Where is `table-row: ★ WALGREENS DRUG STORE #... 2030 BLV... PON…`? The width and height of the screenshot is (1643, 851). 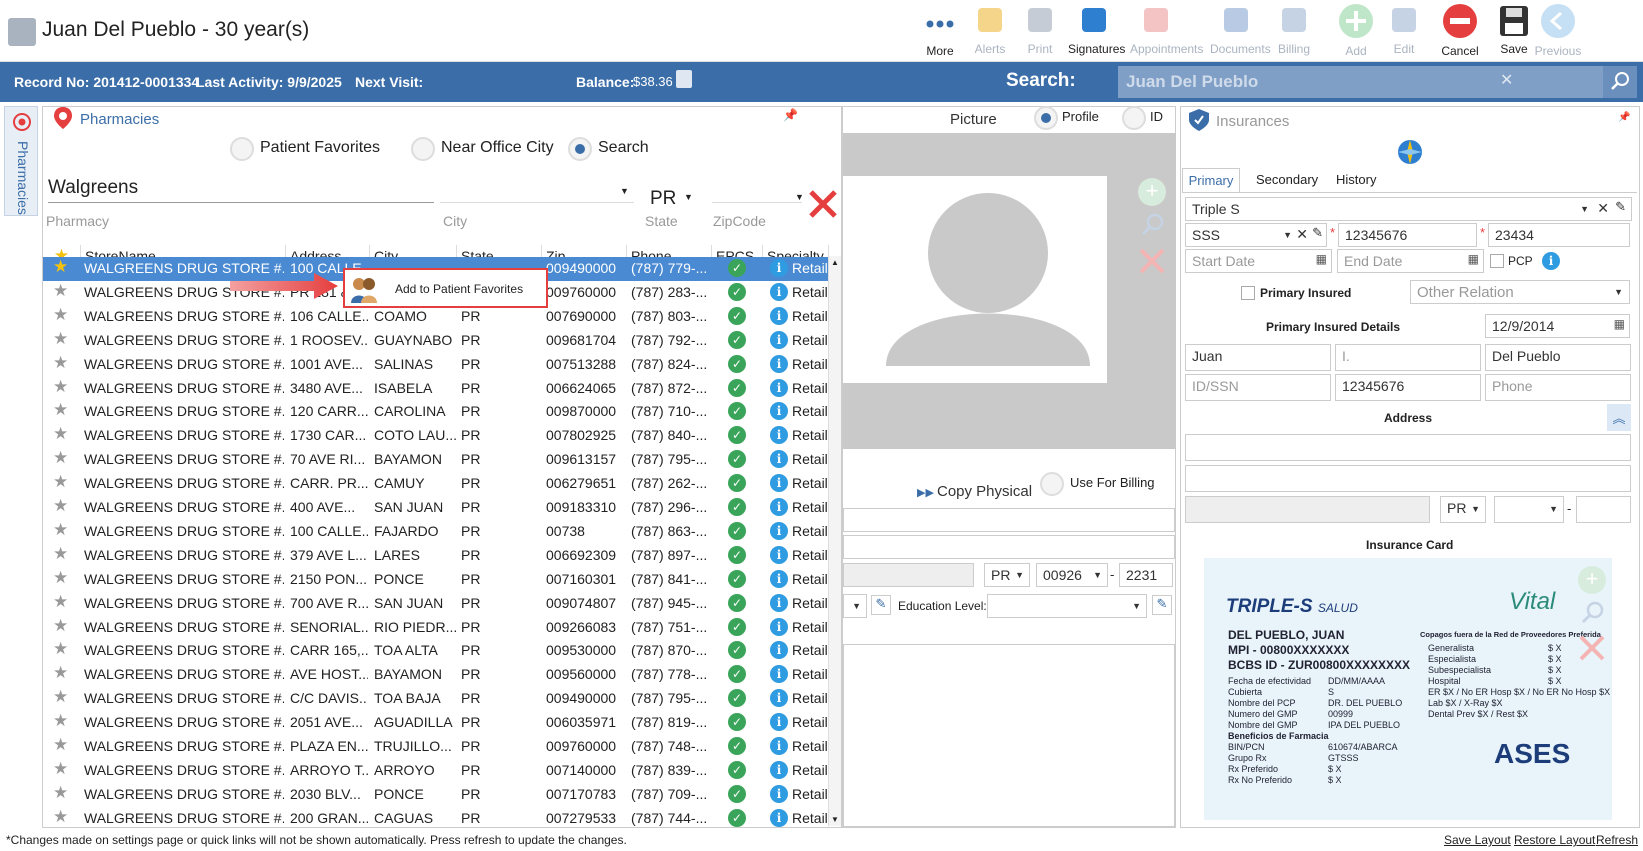 table-row: ★ WALGREENS DRUG STORE #... 2030 BLV... PON… is located at coordinates (435, 795).